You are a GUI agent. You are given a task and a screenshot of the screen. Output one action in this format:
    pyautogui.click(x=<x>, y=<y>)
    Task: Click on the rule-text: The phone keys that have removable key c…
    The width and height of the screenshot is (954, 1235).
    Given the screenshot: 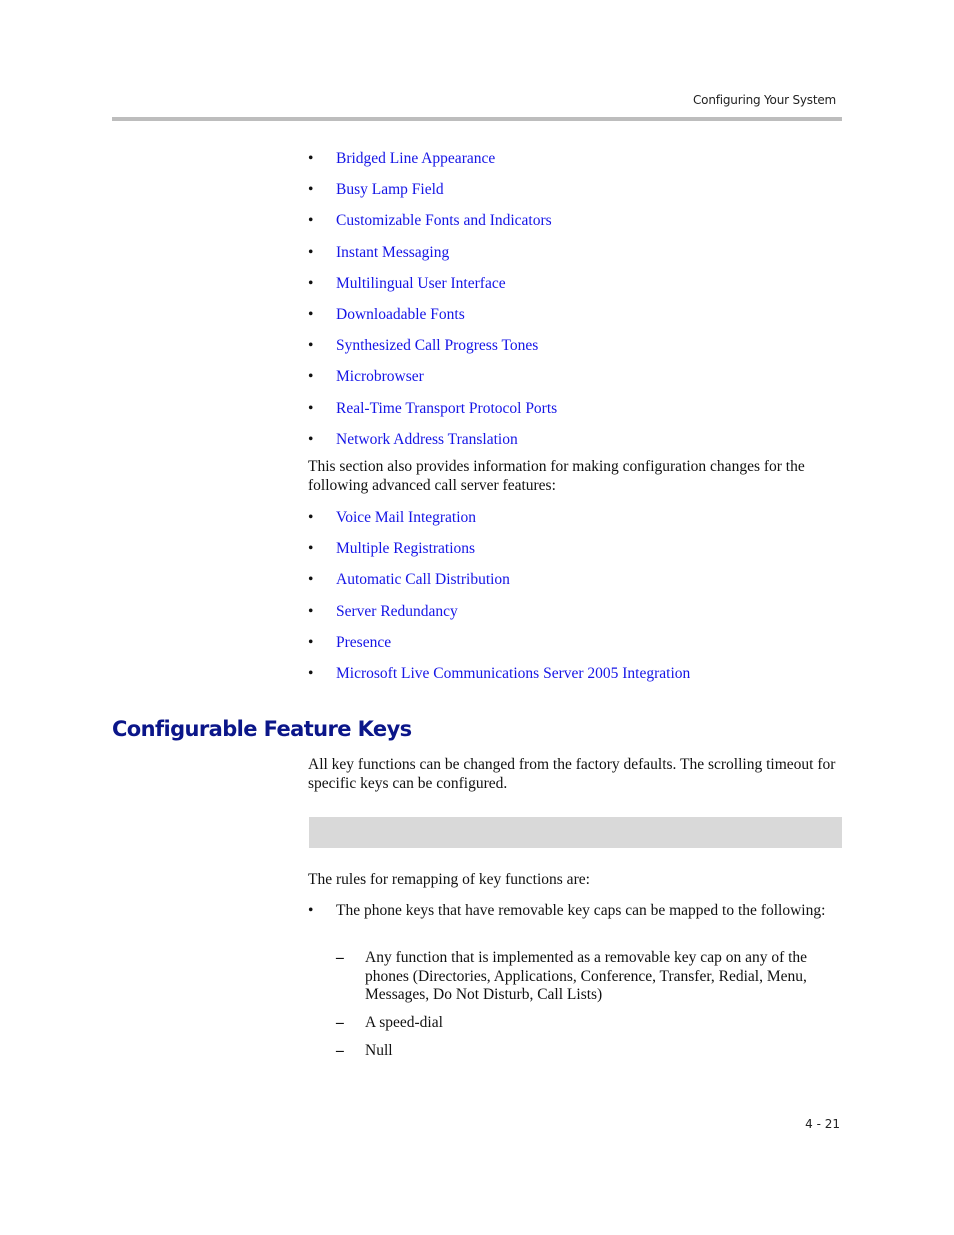 What is the action you would take?
    pyautogui.click(x=581, y=910)
    